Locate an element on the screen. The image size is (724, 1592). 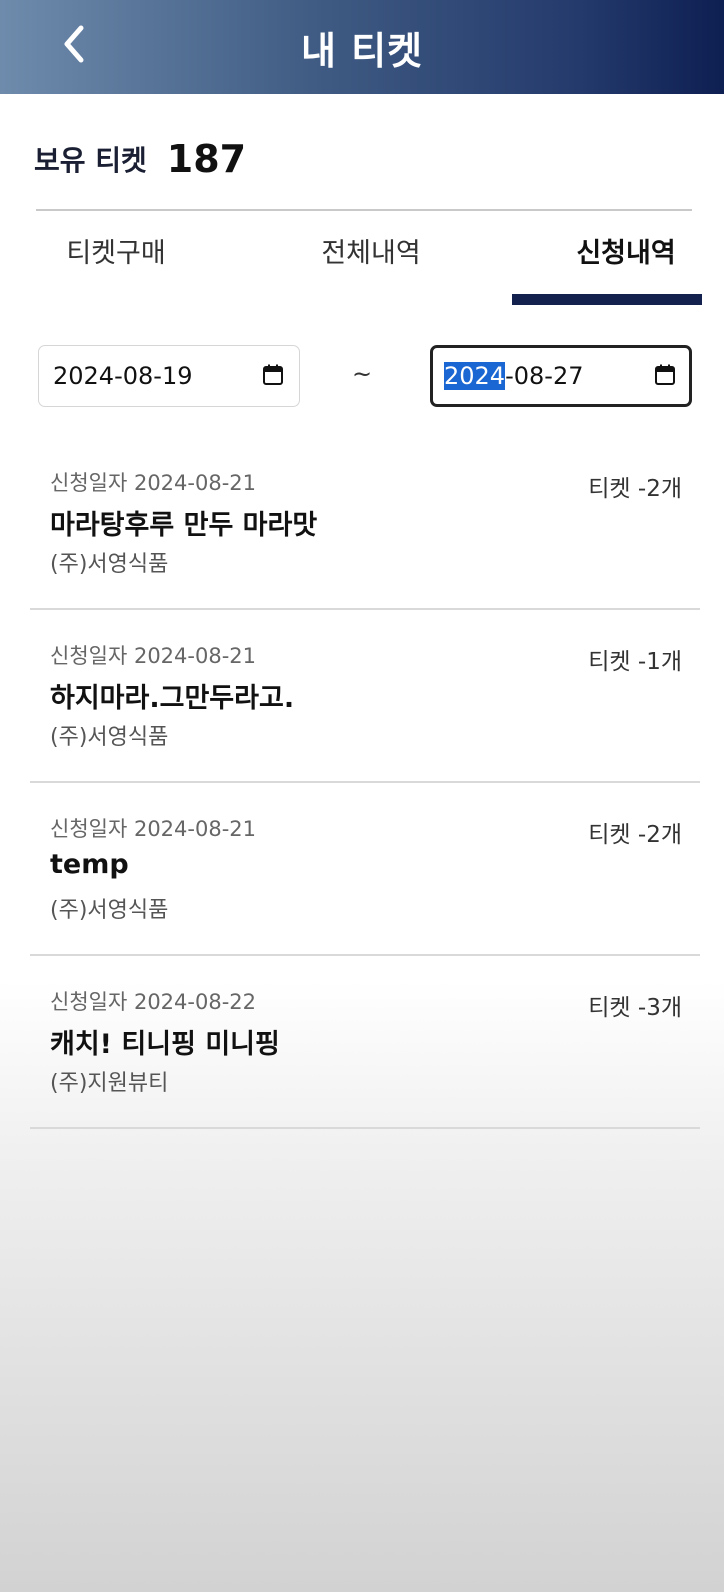
tab-ticket-purchase: 티켓구매 is located at coordinates (116, 250).